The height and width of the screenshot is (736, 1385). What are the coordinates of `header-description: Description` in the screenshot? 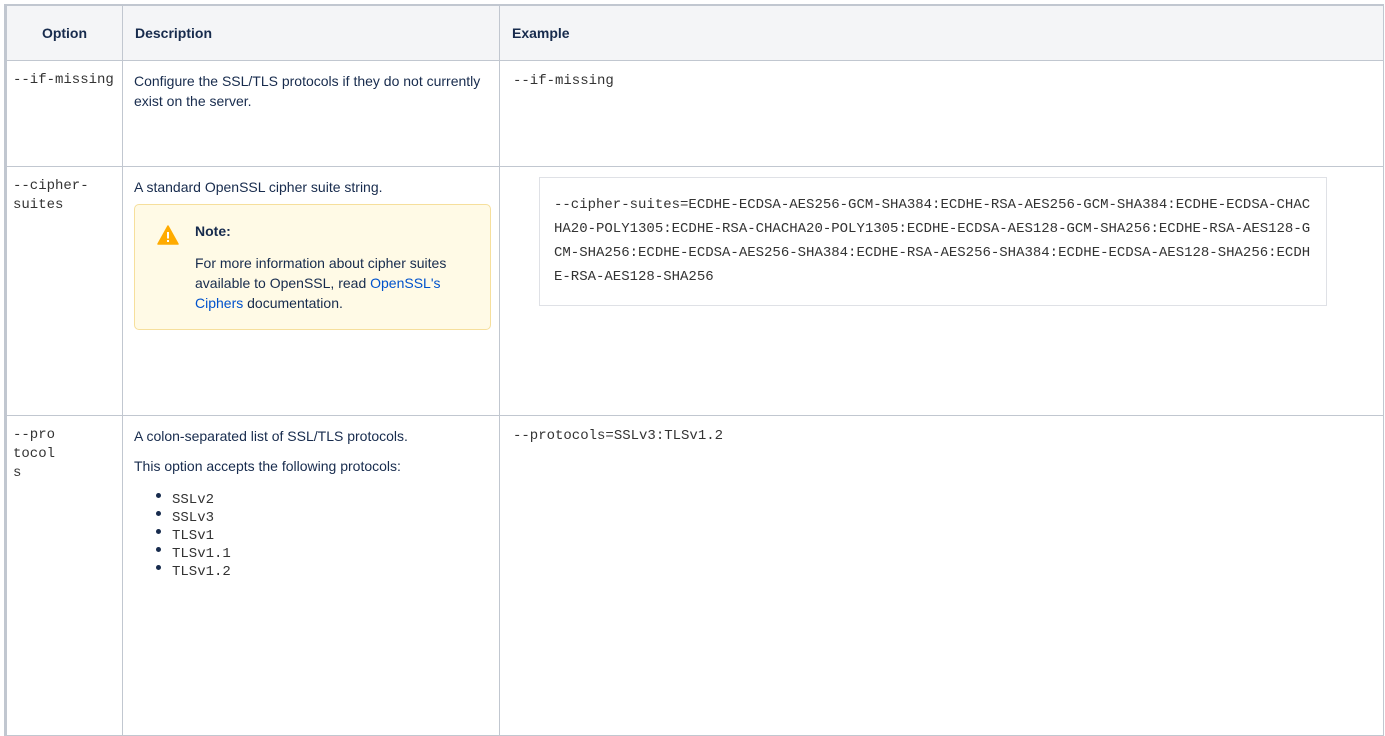 It's located at (311, 32).